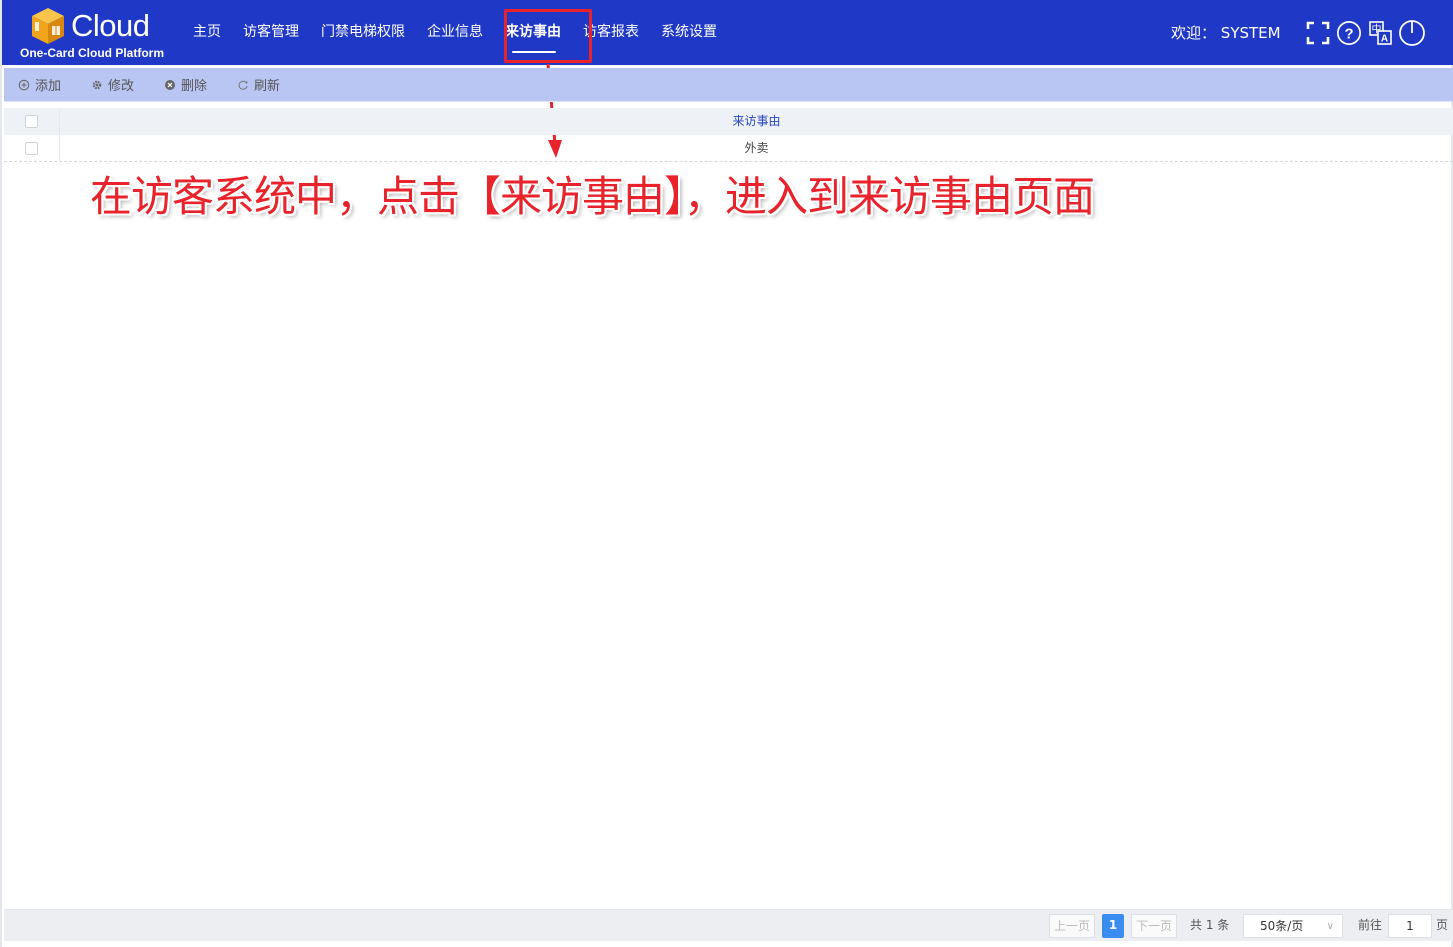 Image resolution: width=1453 pixels, height=947 pixels. I want to click on select-all-cell, so click(32, 121).